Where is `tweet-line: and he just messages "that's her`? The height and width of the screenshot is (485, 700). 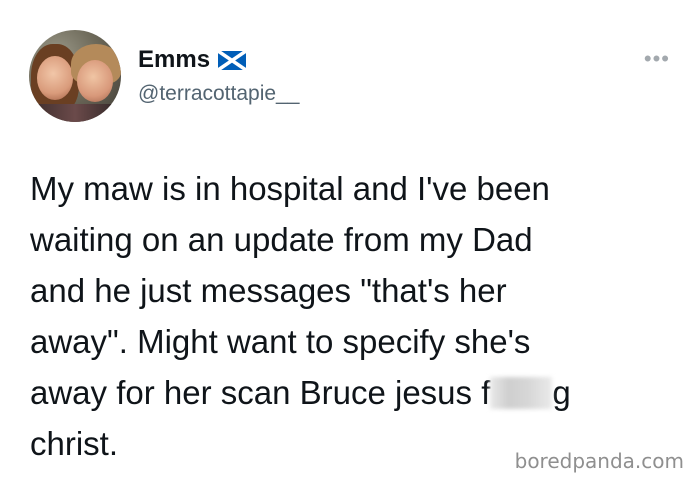 tweet-line: and he just messages "that's her is located at coordinates (268, 290).